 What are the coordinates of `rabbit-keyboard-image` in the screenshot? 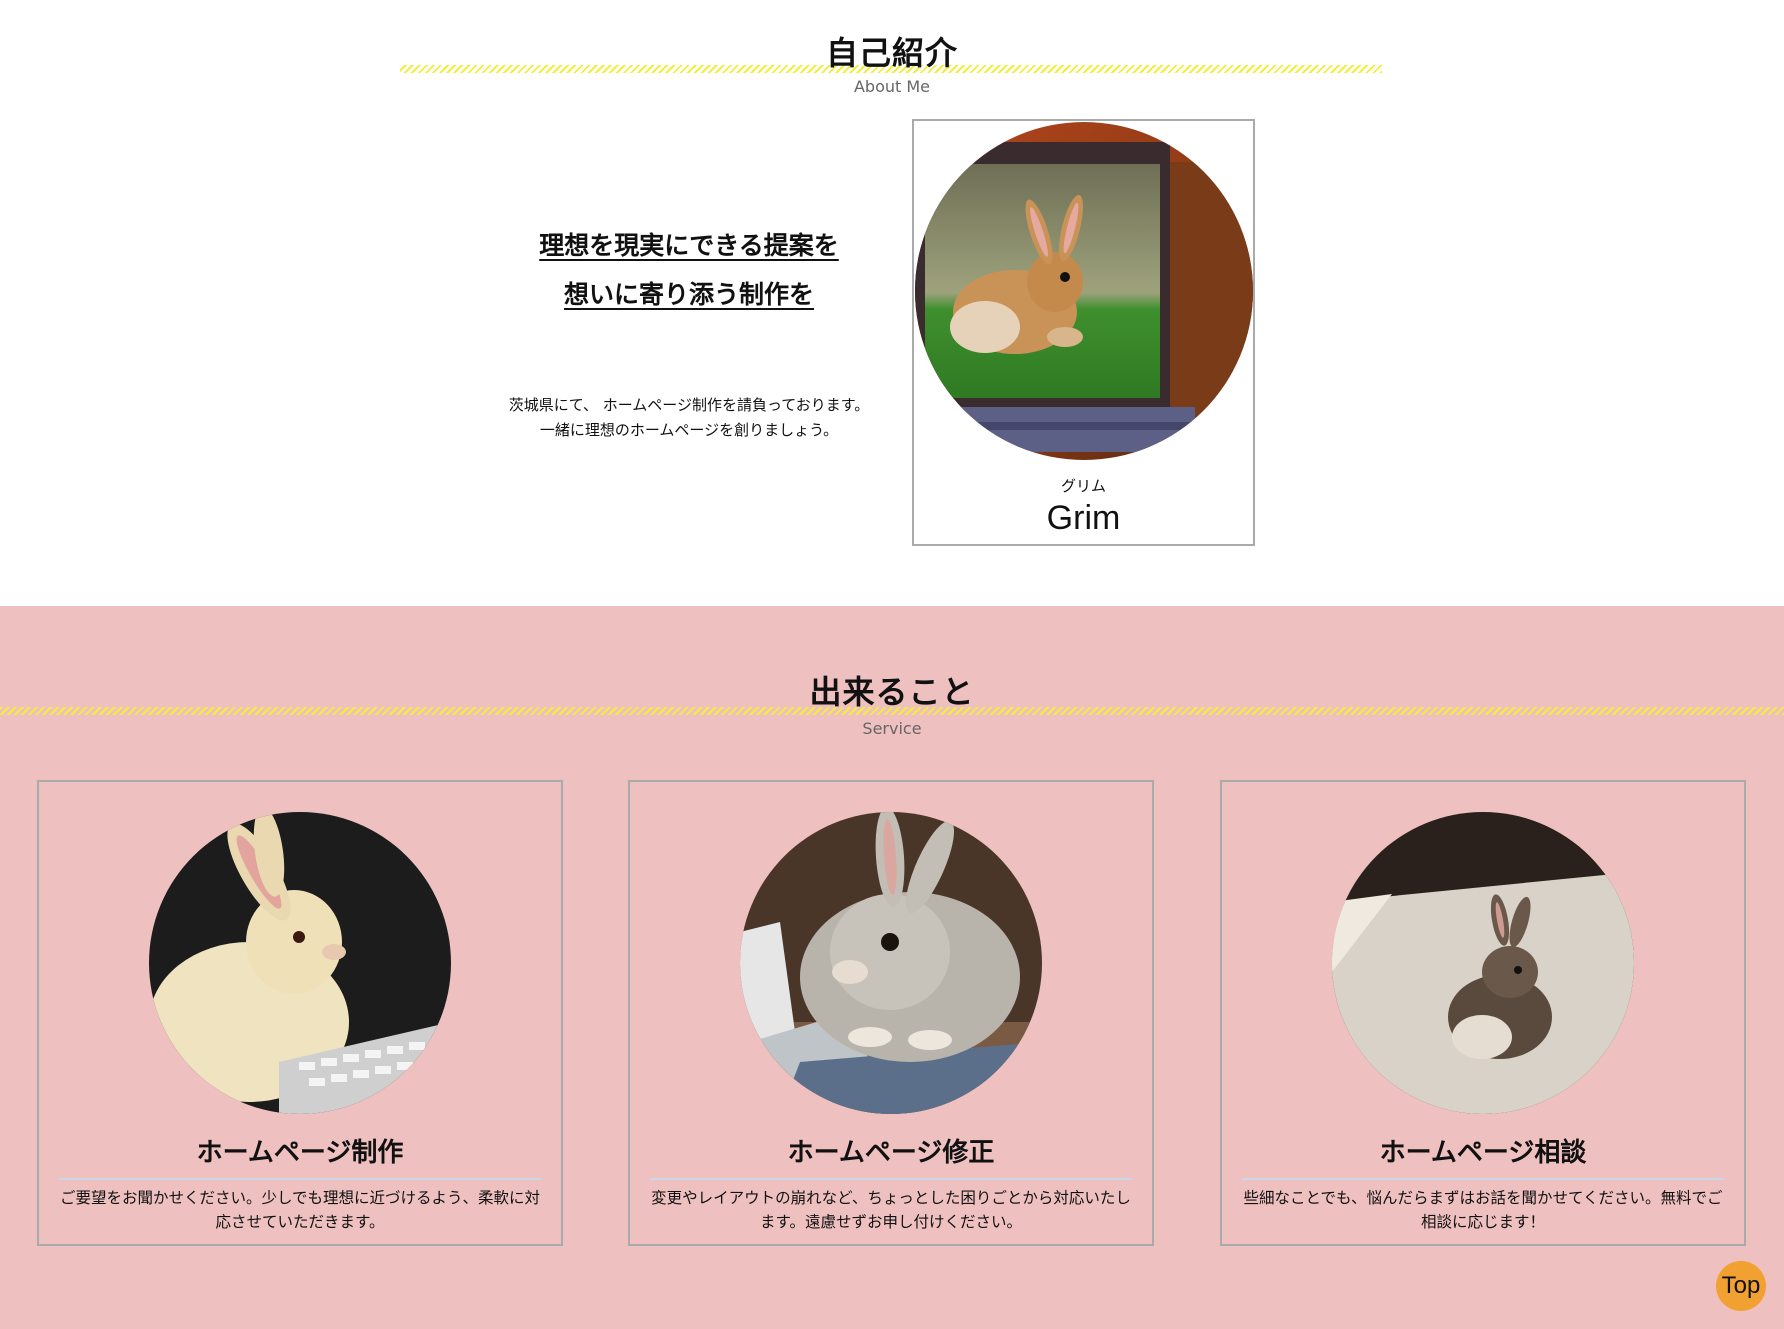 It's located at (300, 963).